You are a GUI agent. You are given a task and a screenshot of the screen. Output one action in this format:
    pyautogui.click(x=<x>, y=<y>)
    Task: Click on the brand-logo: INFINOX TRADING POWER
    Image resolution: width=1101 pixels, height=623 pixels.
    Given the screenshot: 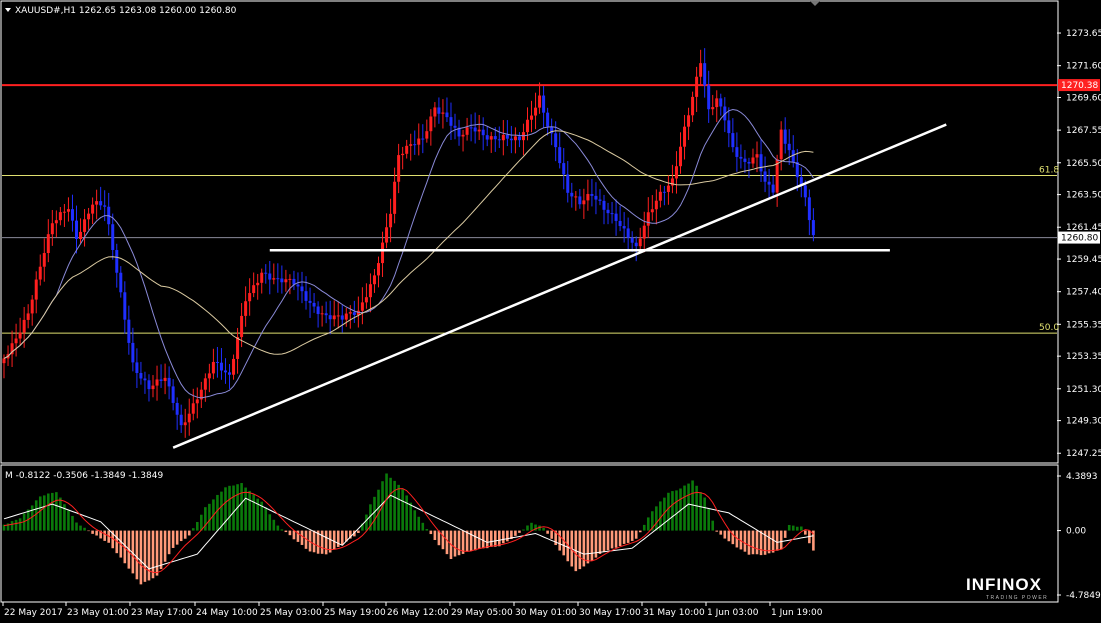 What is the action you would take?
    pyautogui.click(x=1006, y=588)
    